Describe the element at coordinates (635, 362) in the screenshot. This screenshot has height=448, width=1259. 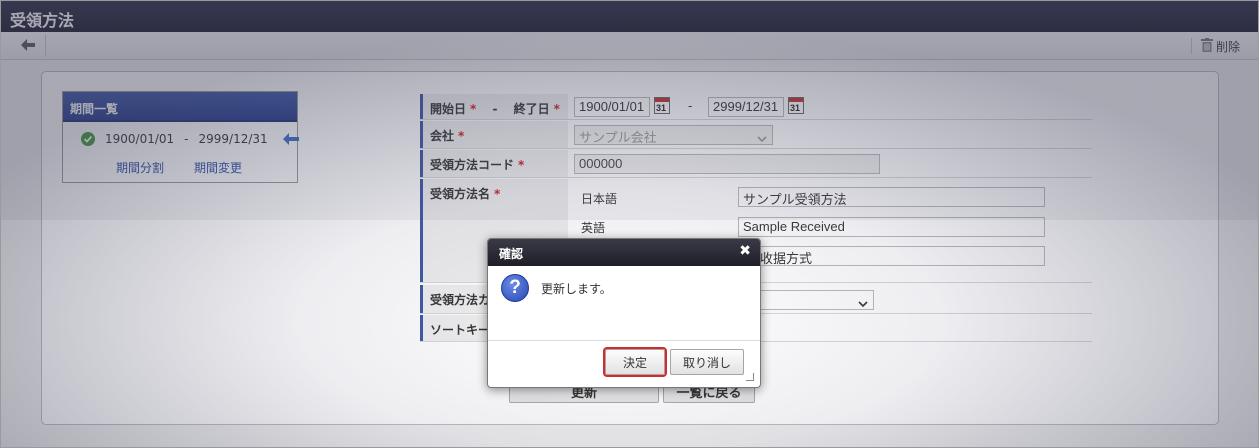
I see `confirm-button: 決定` at that location.